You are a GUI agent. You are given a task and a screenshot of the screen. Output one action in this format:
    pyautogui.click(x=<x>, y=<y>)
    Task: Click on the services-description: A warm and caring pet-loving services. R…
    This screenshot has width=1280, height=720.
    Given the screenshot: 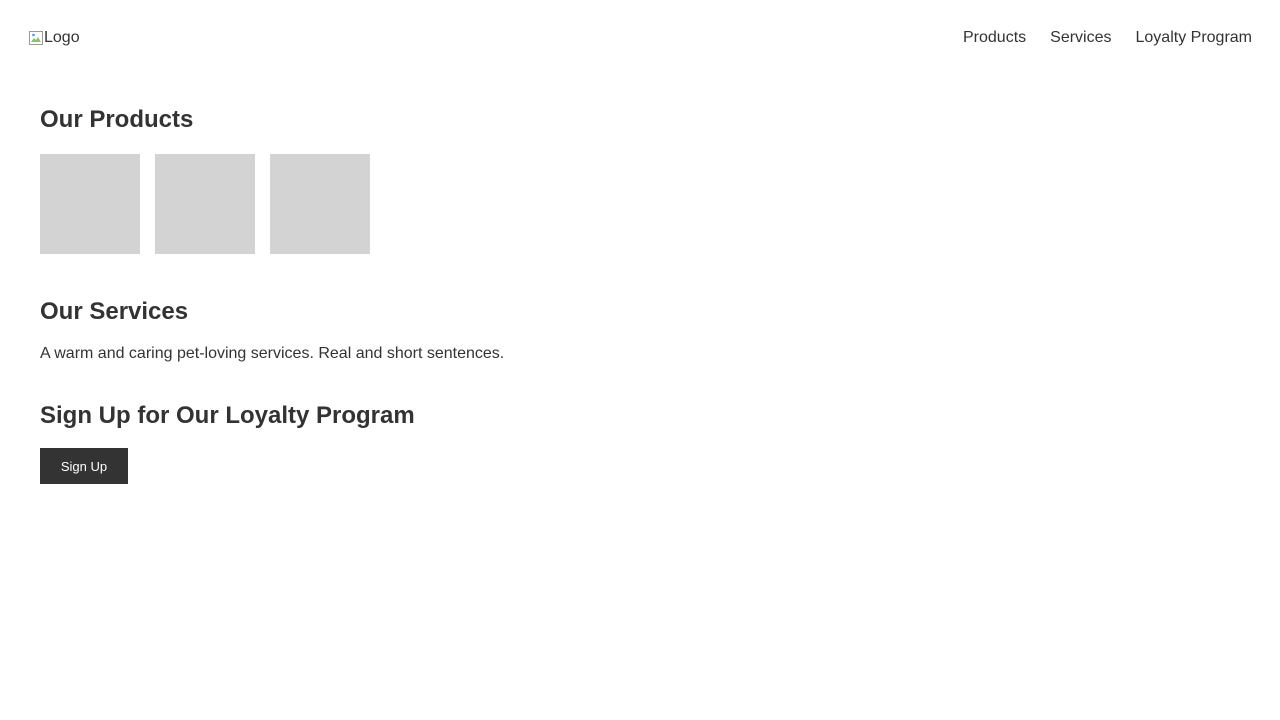 What is the action you would take?
    pyautogui.click(x=272, y=353)
    